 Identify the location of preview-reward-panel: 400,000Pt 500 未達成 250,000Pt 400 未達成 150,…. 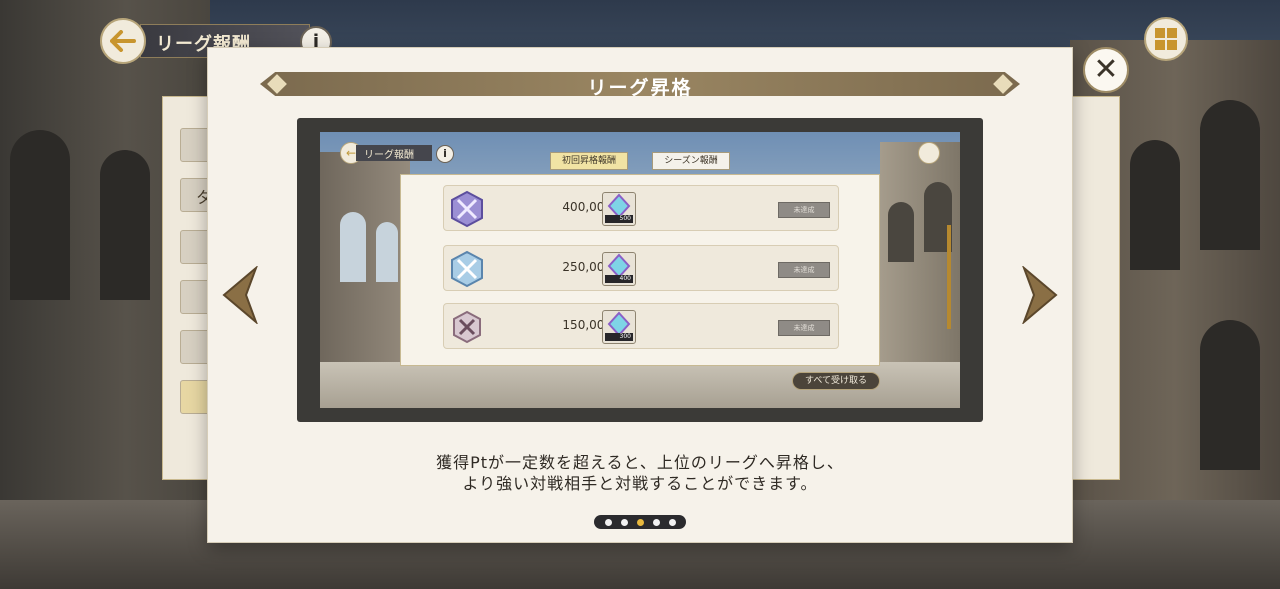
(675, 270).